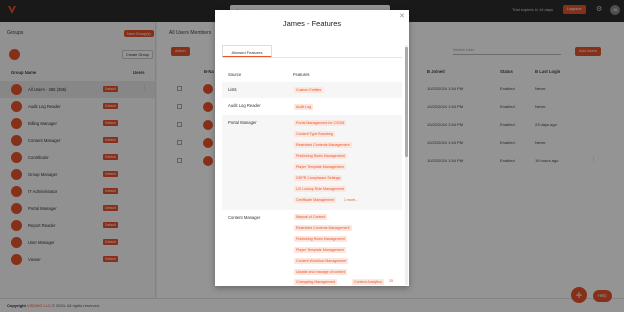 The width and height of the screenshot is (624, 312). I want to click on feature-chip: Audit Log, so click(304, 107).